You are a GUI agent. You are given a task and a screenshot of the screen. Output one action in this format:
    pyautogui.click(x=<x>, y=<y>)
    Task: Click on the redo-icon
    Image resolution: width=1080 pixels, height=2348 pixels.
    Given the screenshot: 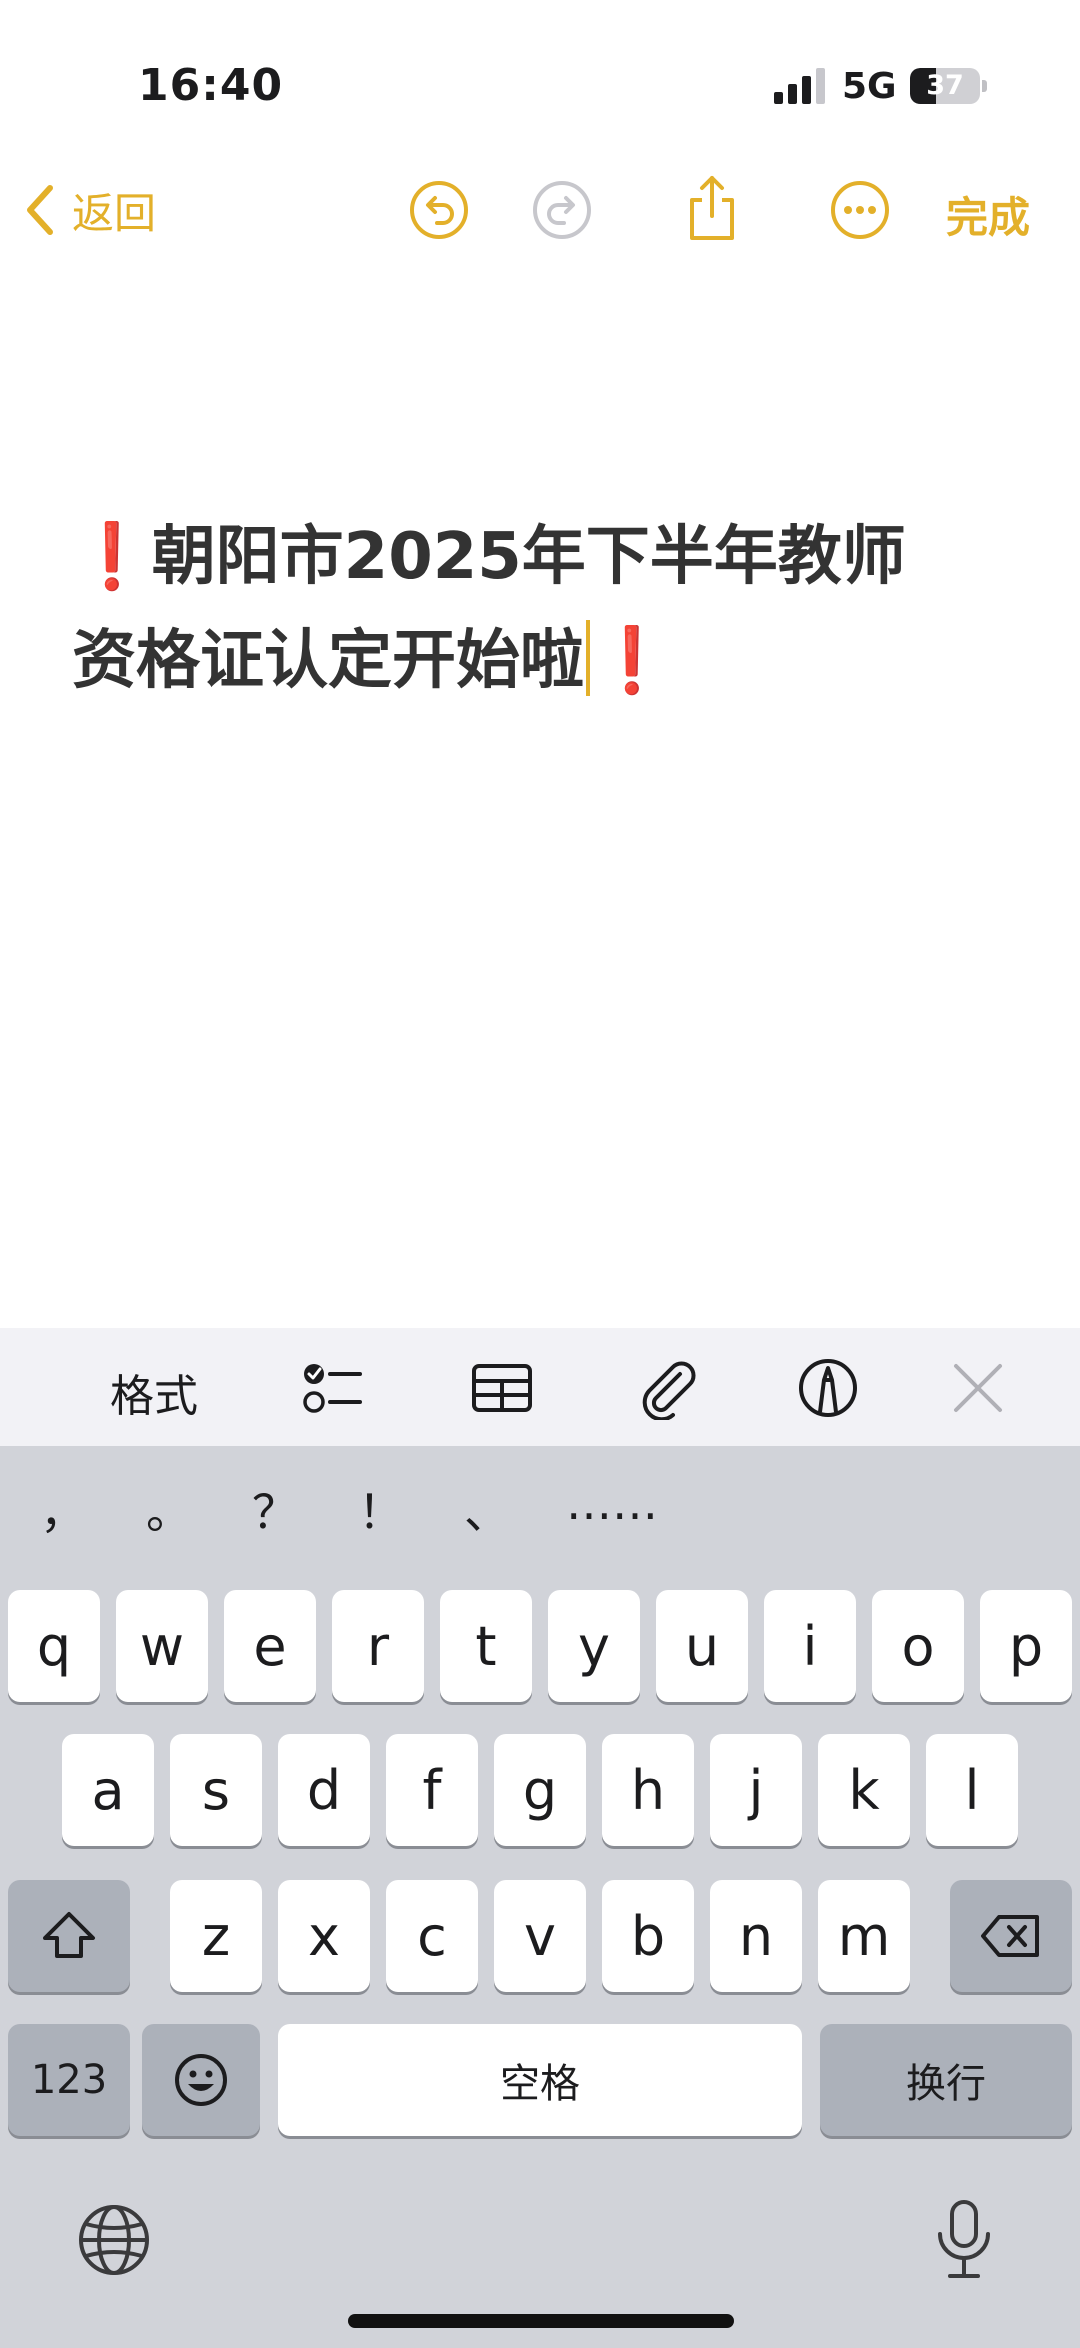 What is the action you would take?
    pyautogui.click(x=562, y=210)
    